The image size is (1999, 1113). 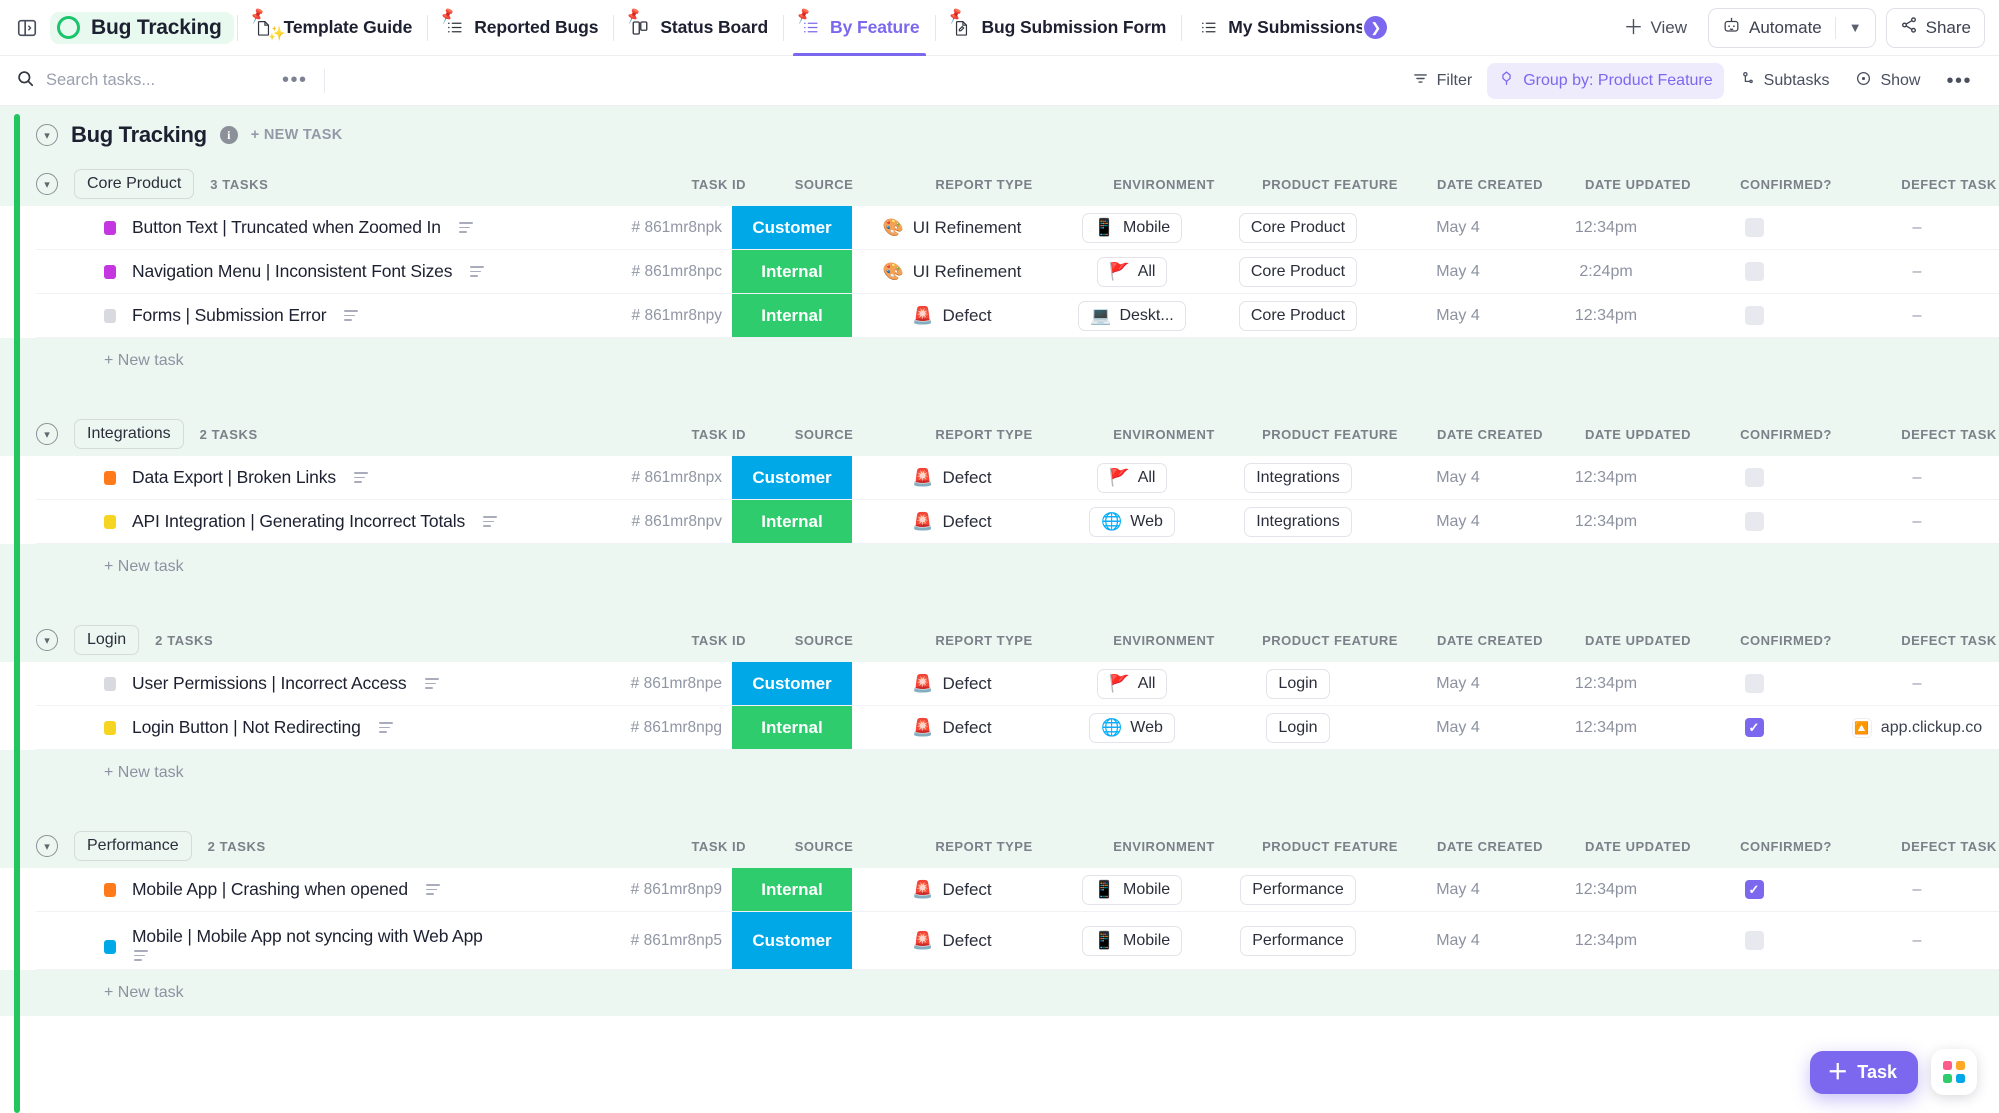 What do you see at coordinates (1132, 227) in the screenshot?
I see `environment-badge: 📱 Mobile` at bounding box center [1132, 227].